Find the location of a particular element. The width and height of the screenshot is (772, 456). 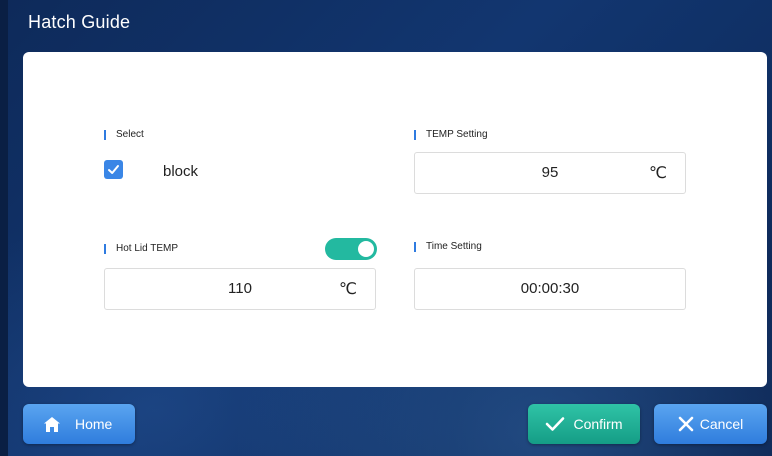

home-button-label: Home is located at coordinates (94, 424).